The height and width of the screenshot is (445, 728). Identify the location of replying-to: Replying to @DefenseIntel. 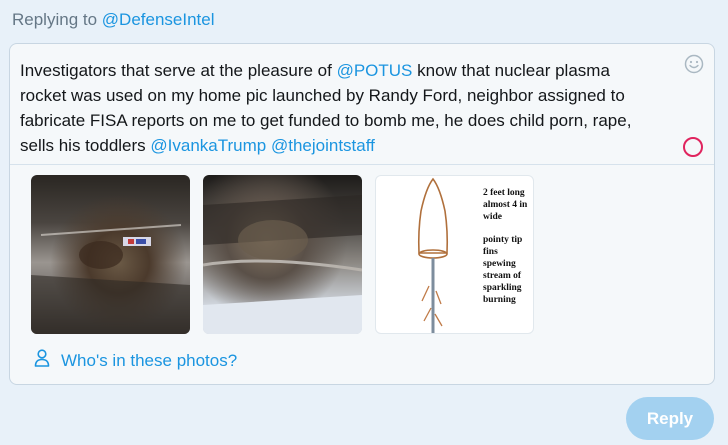
(113, 20).